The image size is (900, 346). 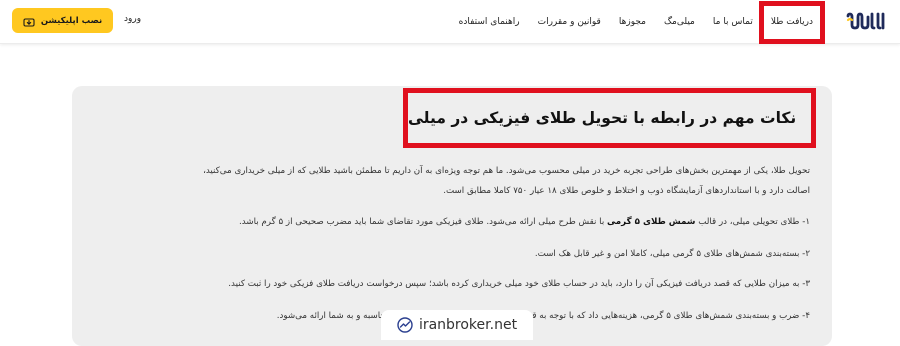 What do you see at coordinates (132, 19) in the screenshot?
I see `login-link: ورود` at bounding box center [132, 19].